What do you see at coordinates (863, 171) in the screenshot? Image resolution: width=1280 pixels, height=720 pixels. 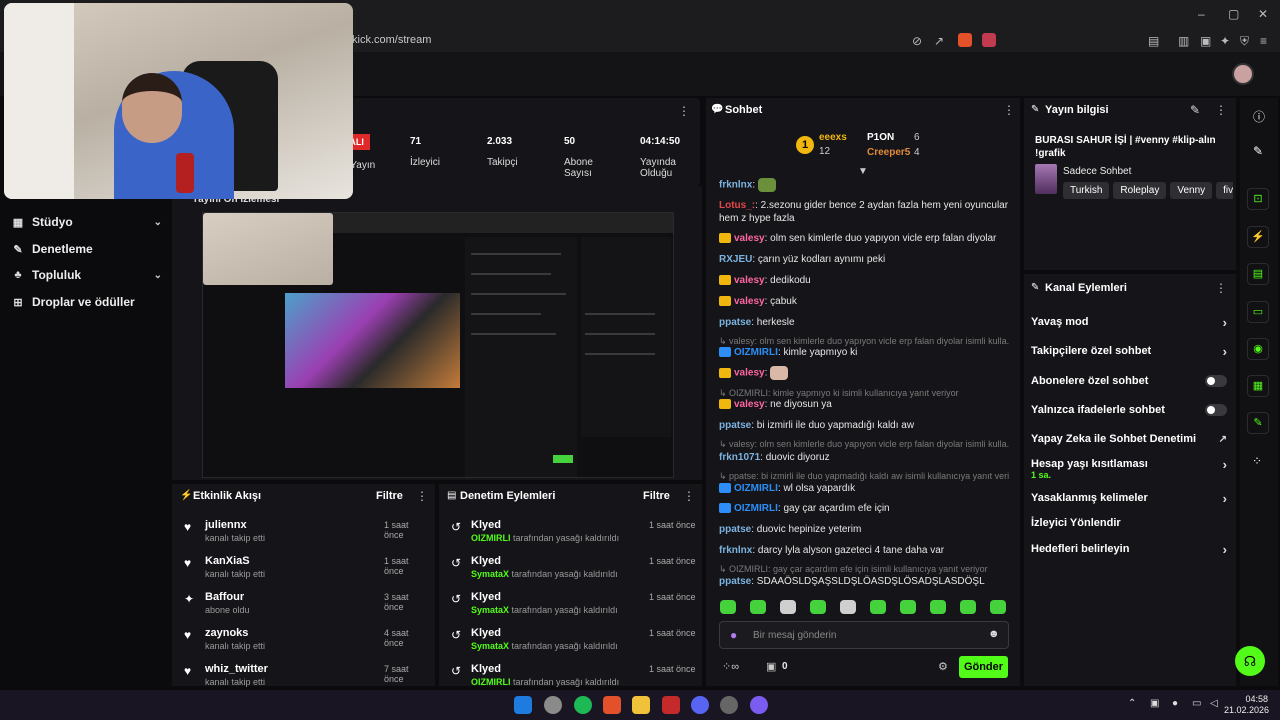 I see `expand-icon: ▼` at bounding box center [863, 171].